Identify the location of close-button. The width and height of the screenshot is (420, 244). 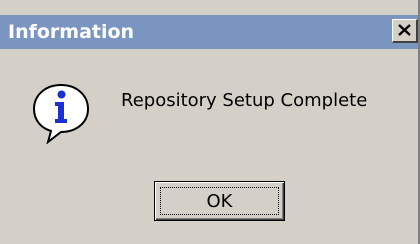
(405, 31).